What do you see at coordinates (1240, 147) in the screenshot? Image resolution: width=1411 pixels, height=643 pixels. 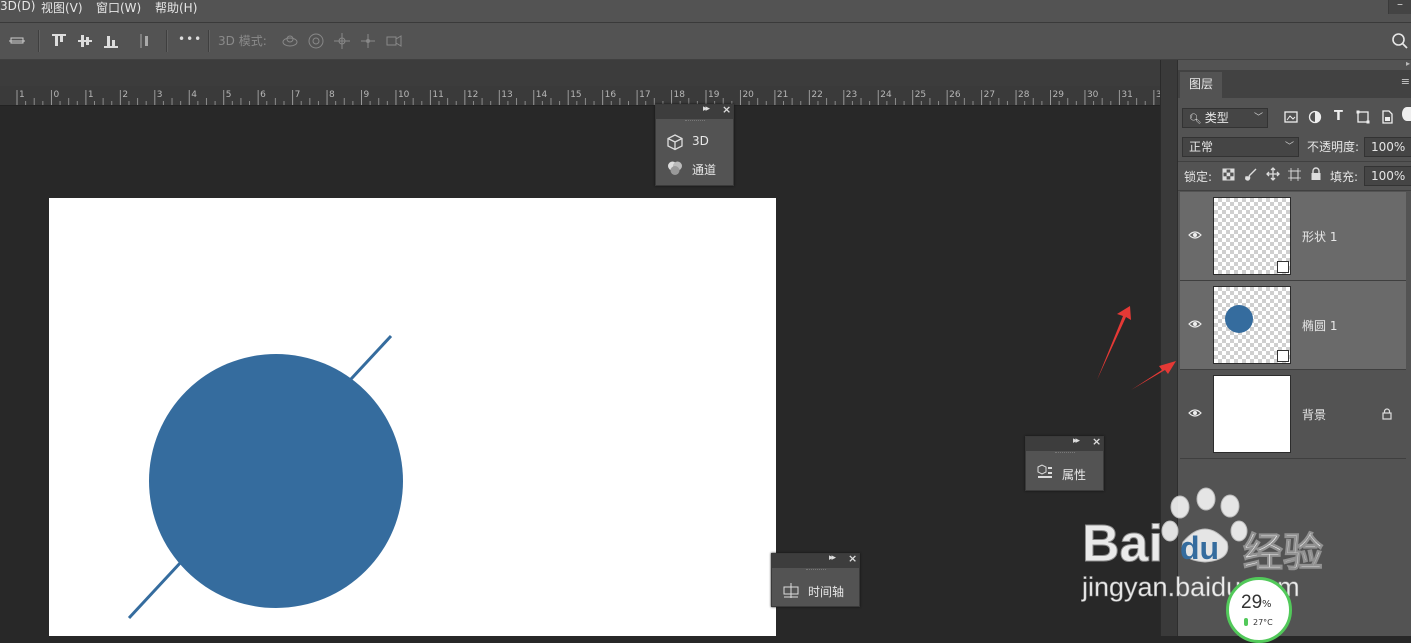 I see `blend-mode-select: 正常 ﹀` at bounding box center [1240, 147].